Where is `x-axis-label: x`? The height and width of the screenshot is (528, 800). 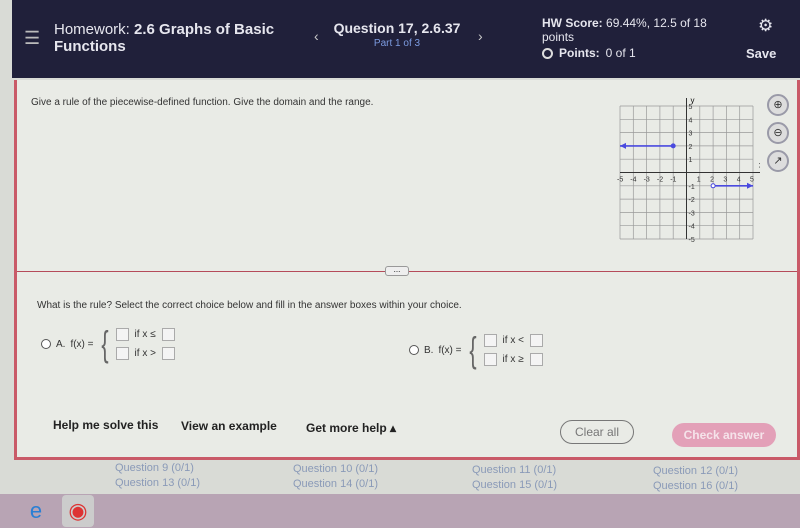
x-axis-label: x is located at coordinates (759, 165).